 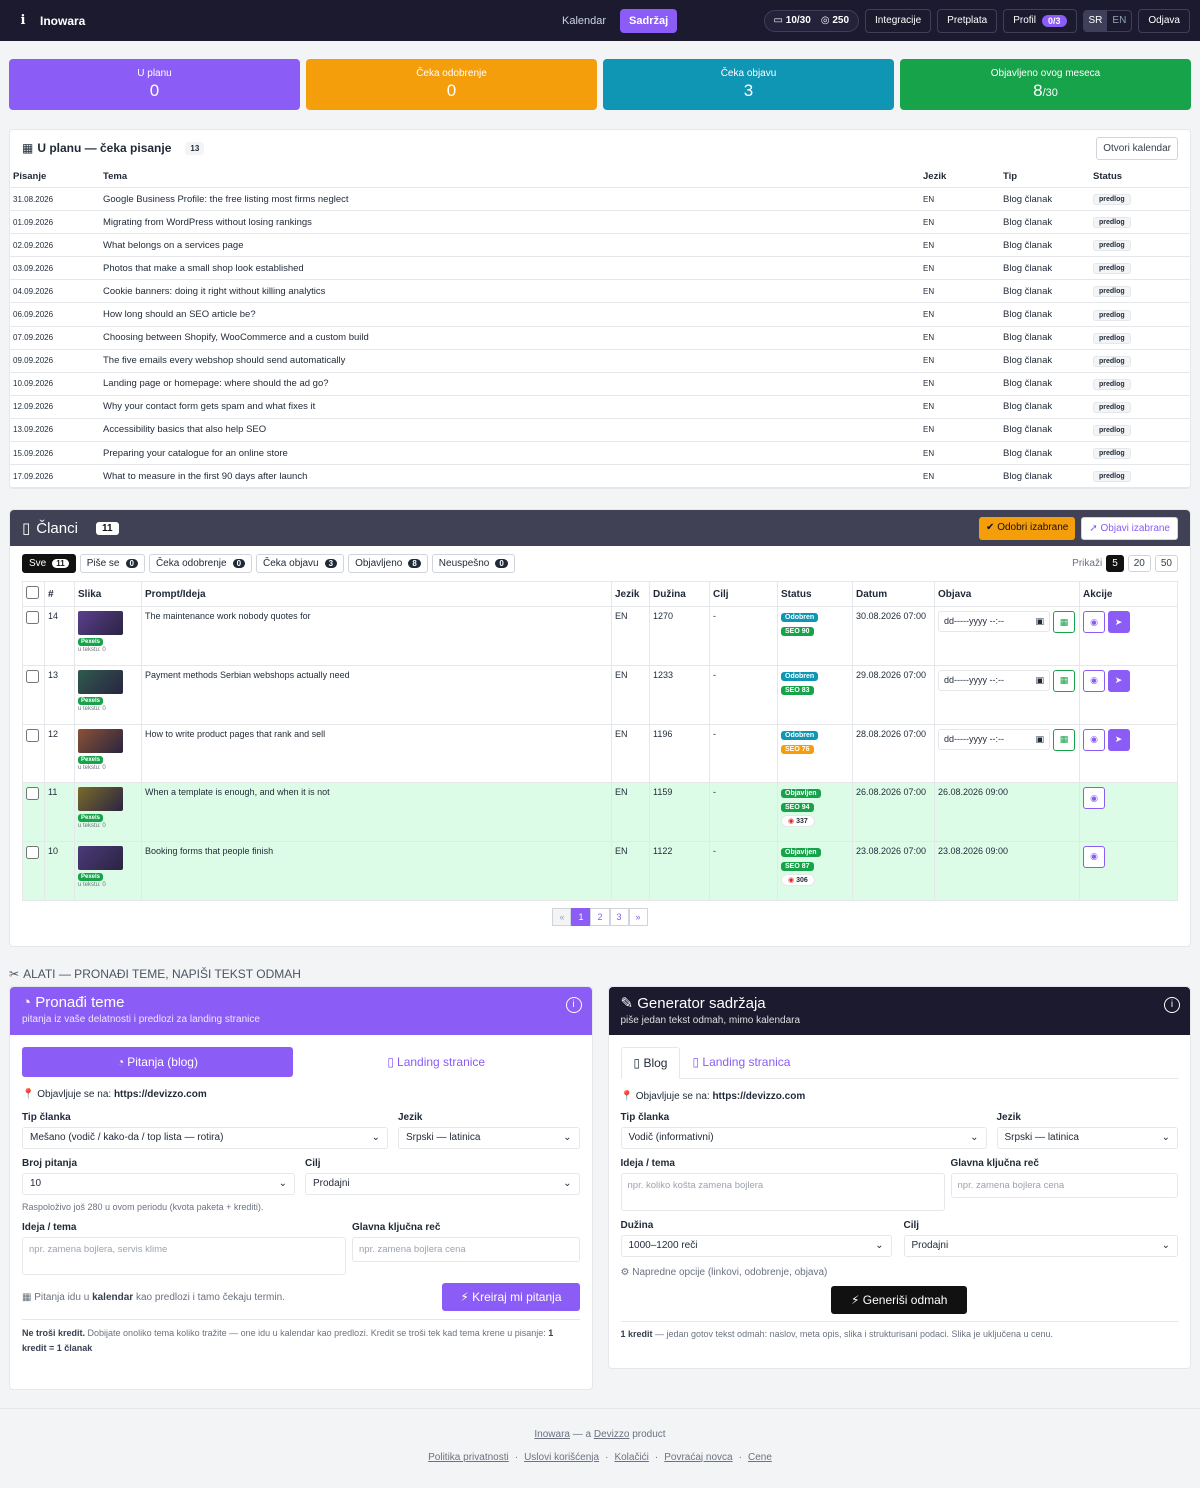 I want to click on gen-goal-select: Prodajni ⌄, so click(x=1040, y=1245).